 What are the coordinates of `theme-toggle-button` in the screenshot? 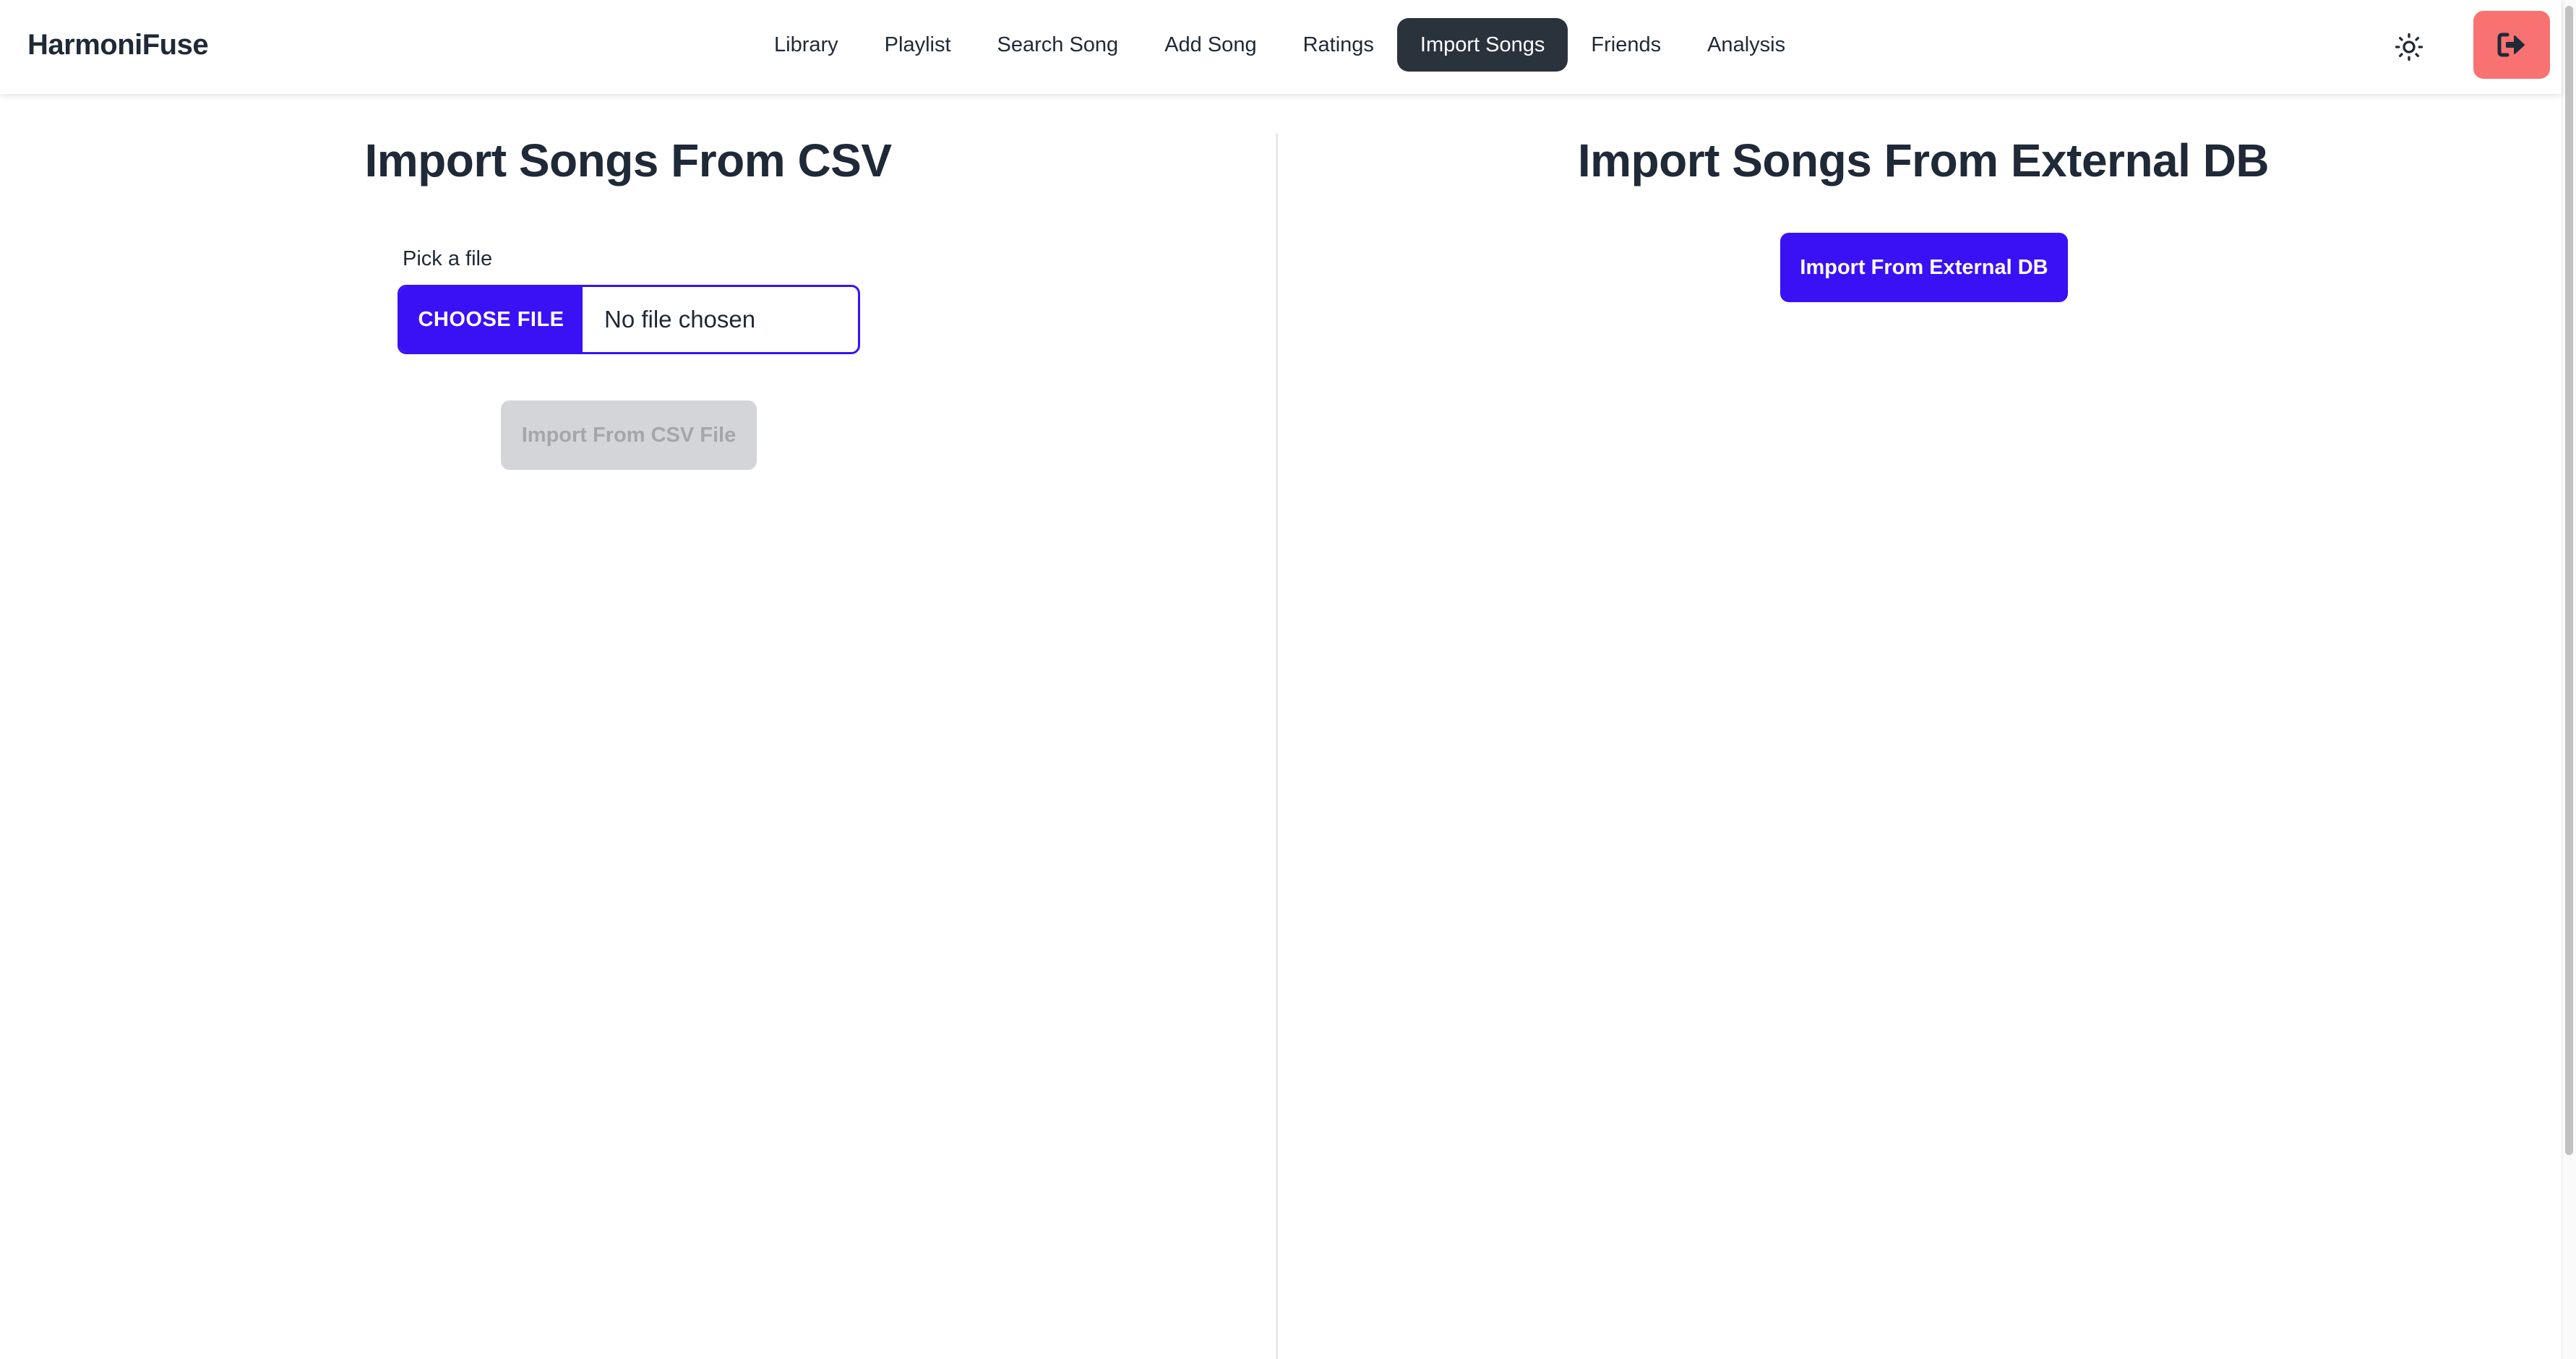 It's located at (2409, 47).